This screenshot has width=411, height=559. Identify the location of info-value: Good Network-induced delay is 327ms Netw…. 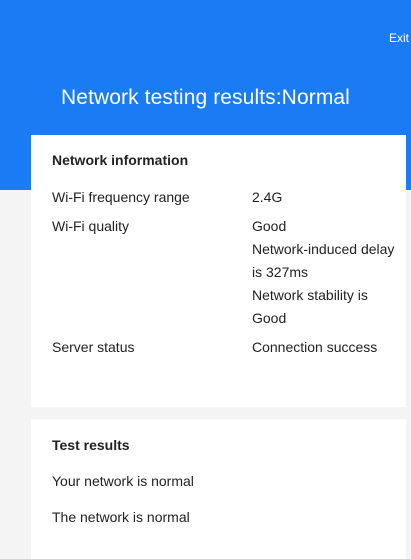
(324, 272).